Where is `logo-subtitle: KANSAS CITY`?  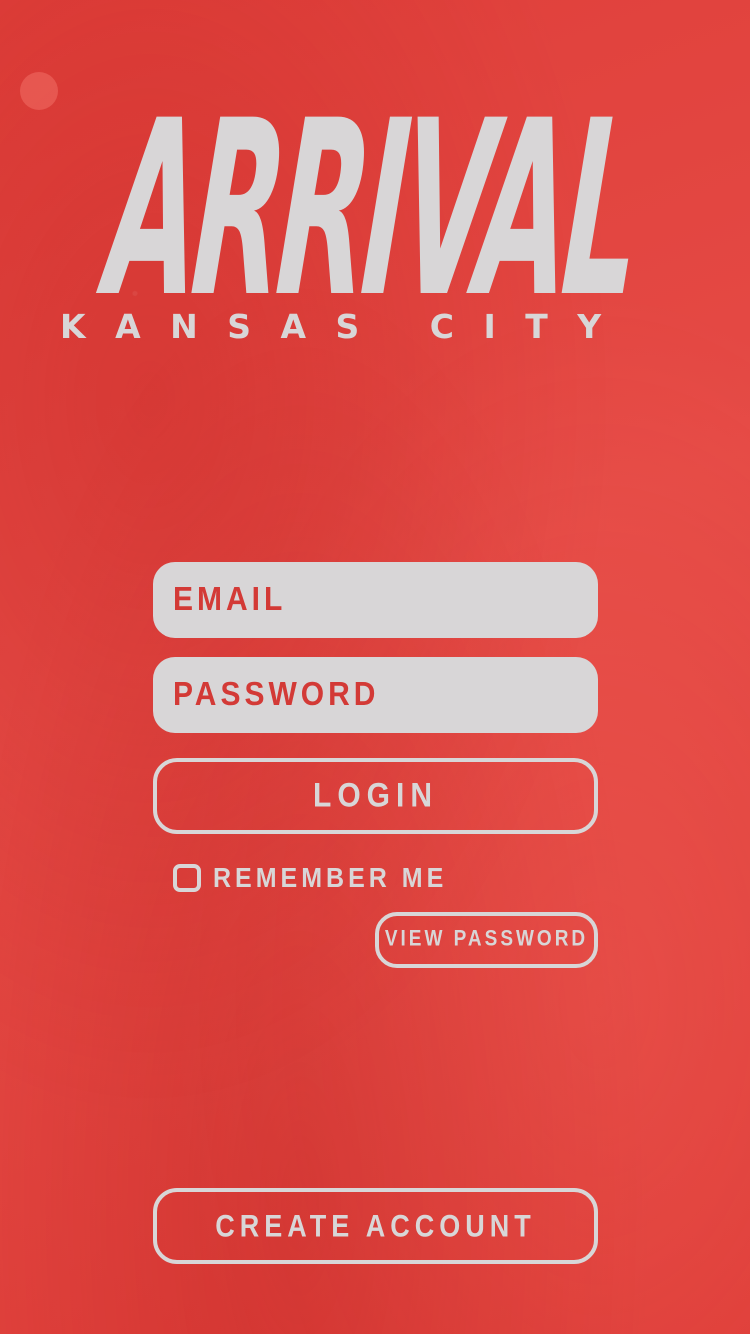
logo-subtitle: KANSAS CITY is located at coordinates (345, 326).